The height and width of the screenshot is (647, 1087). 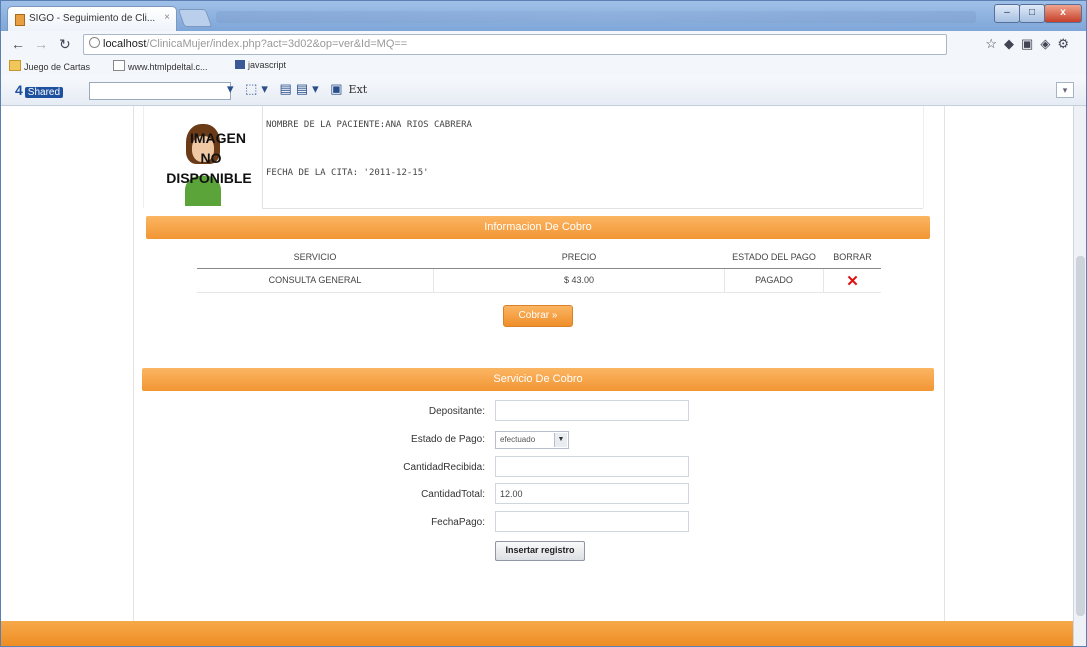 What do you see at coordinates (1032, 13) in the screenshot?
I see `maximize-button: □` at bounding box center [1032, 13].